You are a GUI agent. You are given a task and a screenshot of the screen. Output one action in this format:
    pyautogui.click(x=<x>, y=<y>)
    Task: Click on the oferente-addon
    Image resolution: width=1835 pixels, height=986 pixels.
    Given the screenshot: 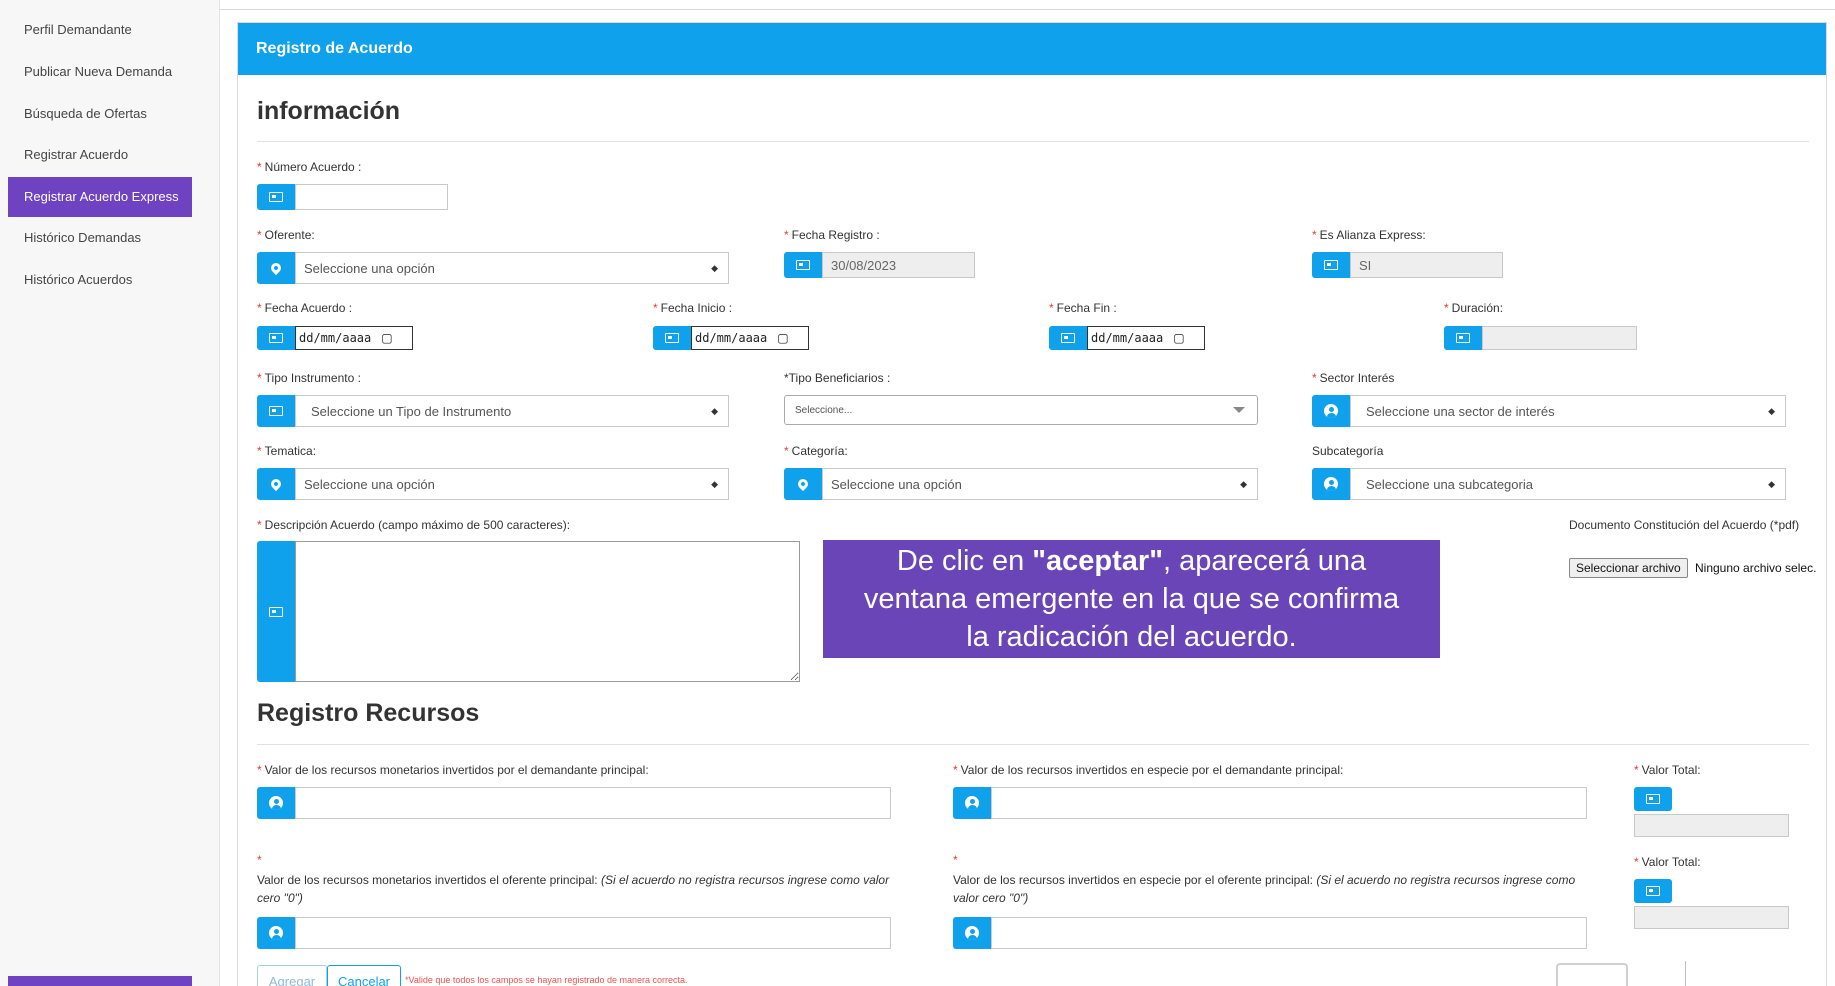 What is the action you would take?
    pyautogui.click(x=276, y=268)
    